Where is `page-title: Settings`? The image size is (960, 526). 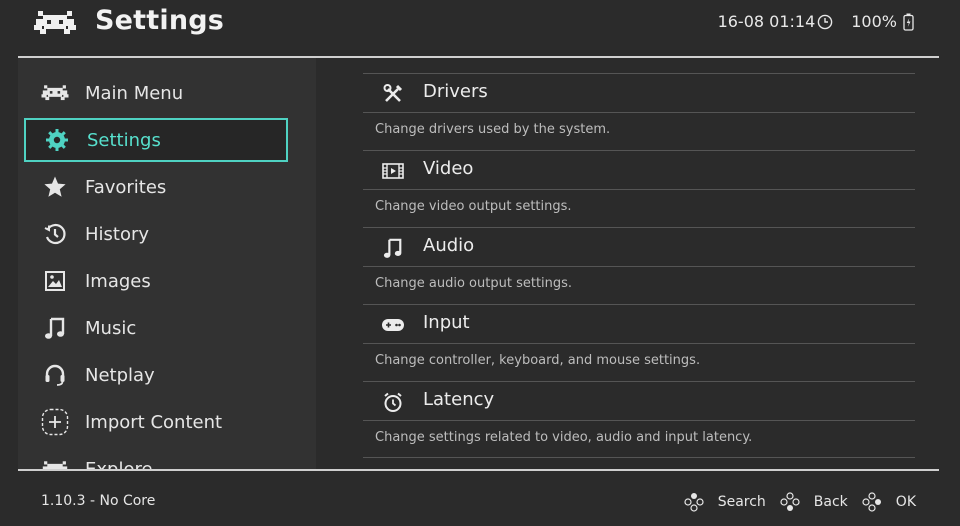 page-title: Settings is located at coordinates (160, 20).